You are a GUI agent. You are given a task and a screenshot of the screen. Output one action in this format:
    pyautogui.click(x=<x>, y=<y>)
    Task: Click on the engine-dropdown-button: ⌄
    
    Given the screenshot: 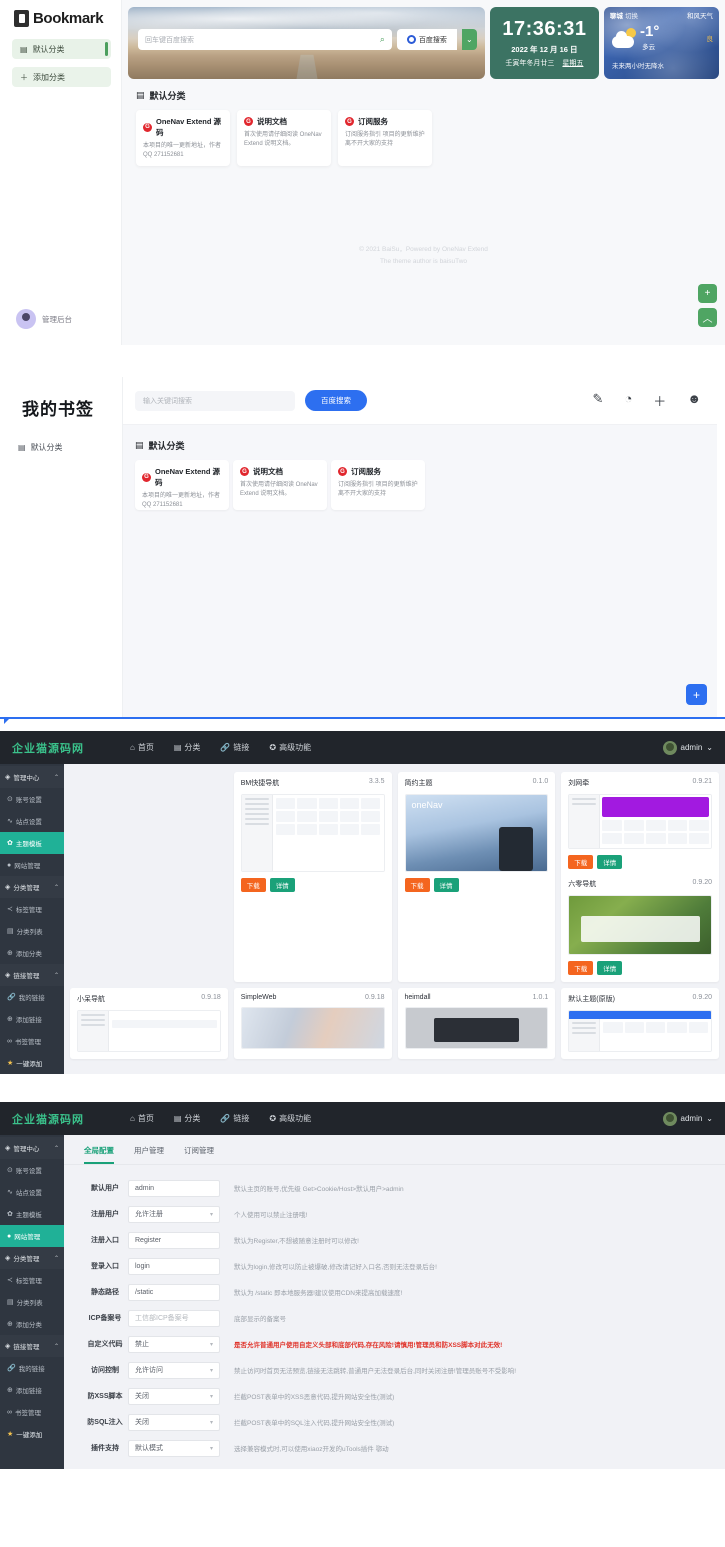 What is the action you would take?
    pyautogui.click(x=469, y=39)
    